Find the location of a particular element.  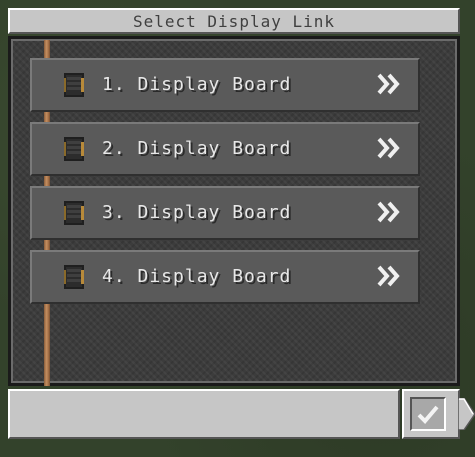

checkmark-icon is located at coordinates (428, 414).